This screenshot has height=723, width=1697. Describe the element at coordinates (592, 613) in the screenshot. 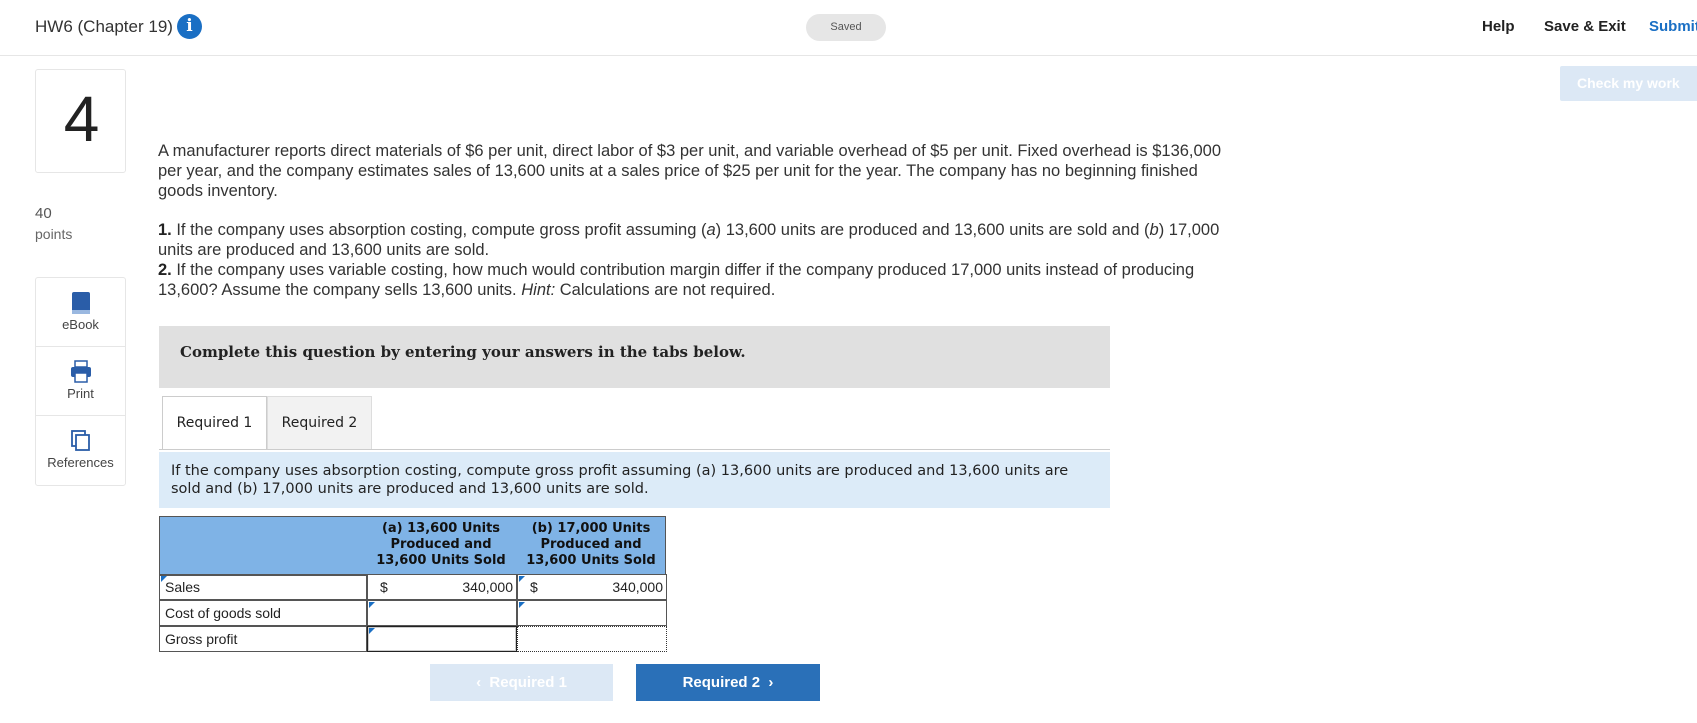

I see `cogs-b-input` at that location.